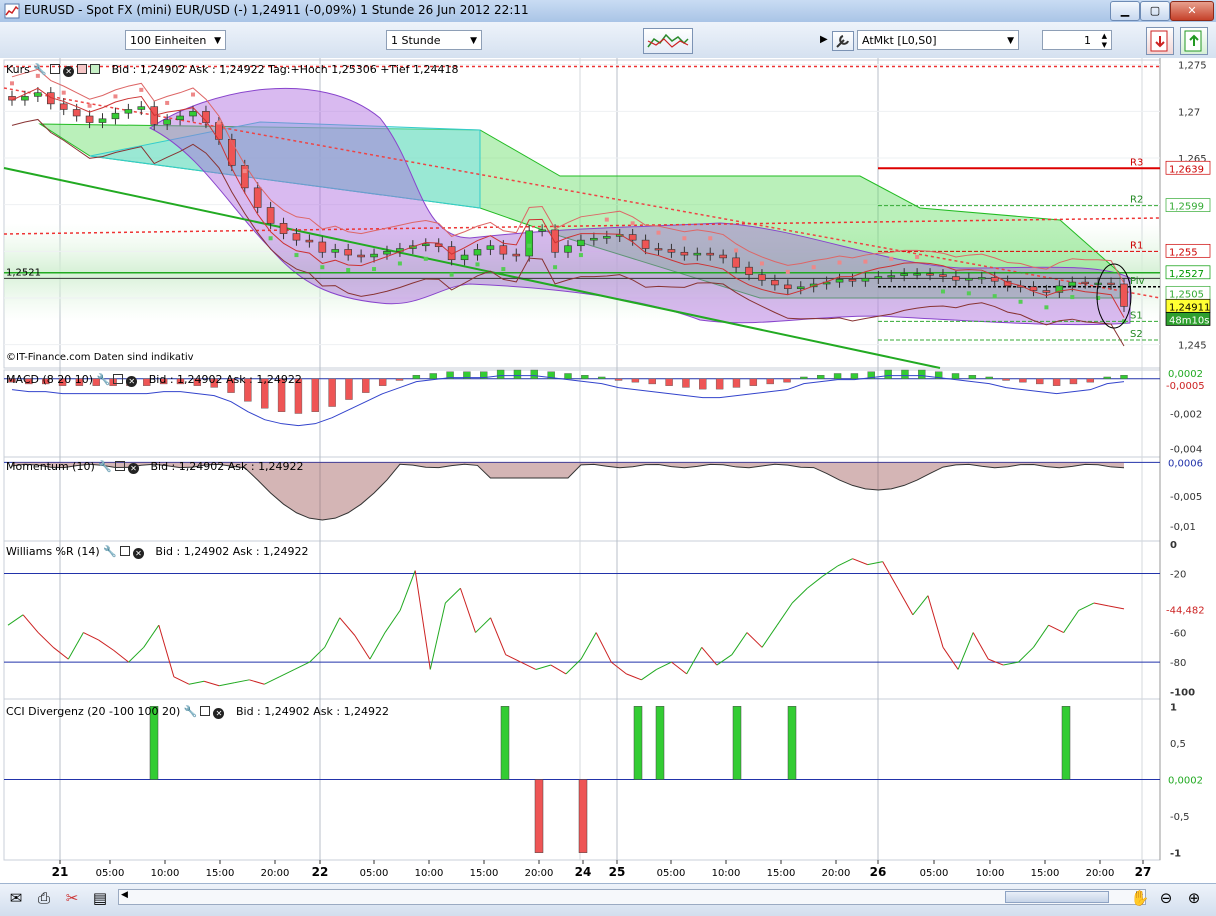 The height and width of the screenshot is (916, 1216). Describe the element at coordinates (1180, 817) in the screenshot. I see `cci-tick-label: -0,5` at that location.